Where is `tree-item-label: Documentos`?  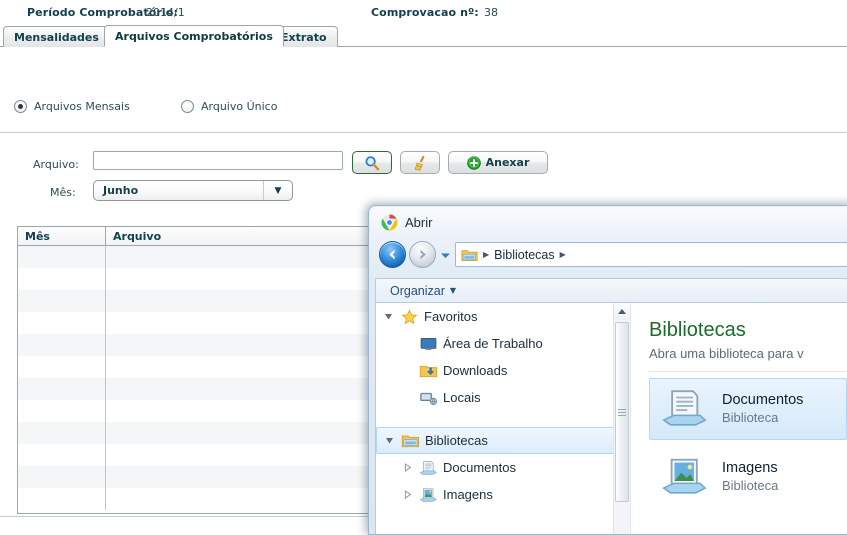 tree-item-label: Documentos is located at coordinates (479, 467).